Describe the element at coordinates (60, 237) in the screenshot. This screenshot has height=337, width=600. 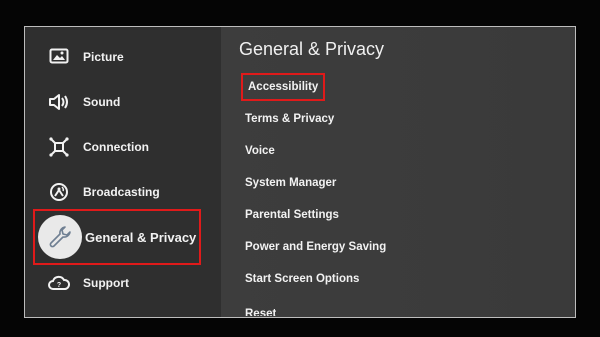
I see `wrench-icon` at that location.